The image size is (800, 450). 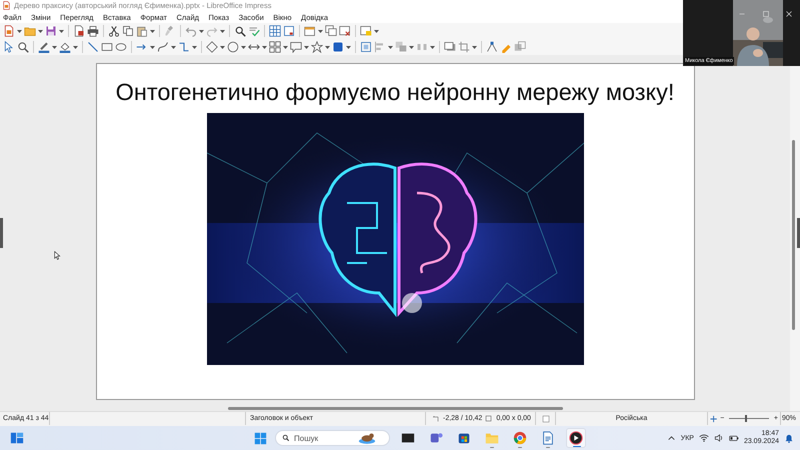 I want to click on scissors-icon, so click(x=114, y=31).